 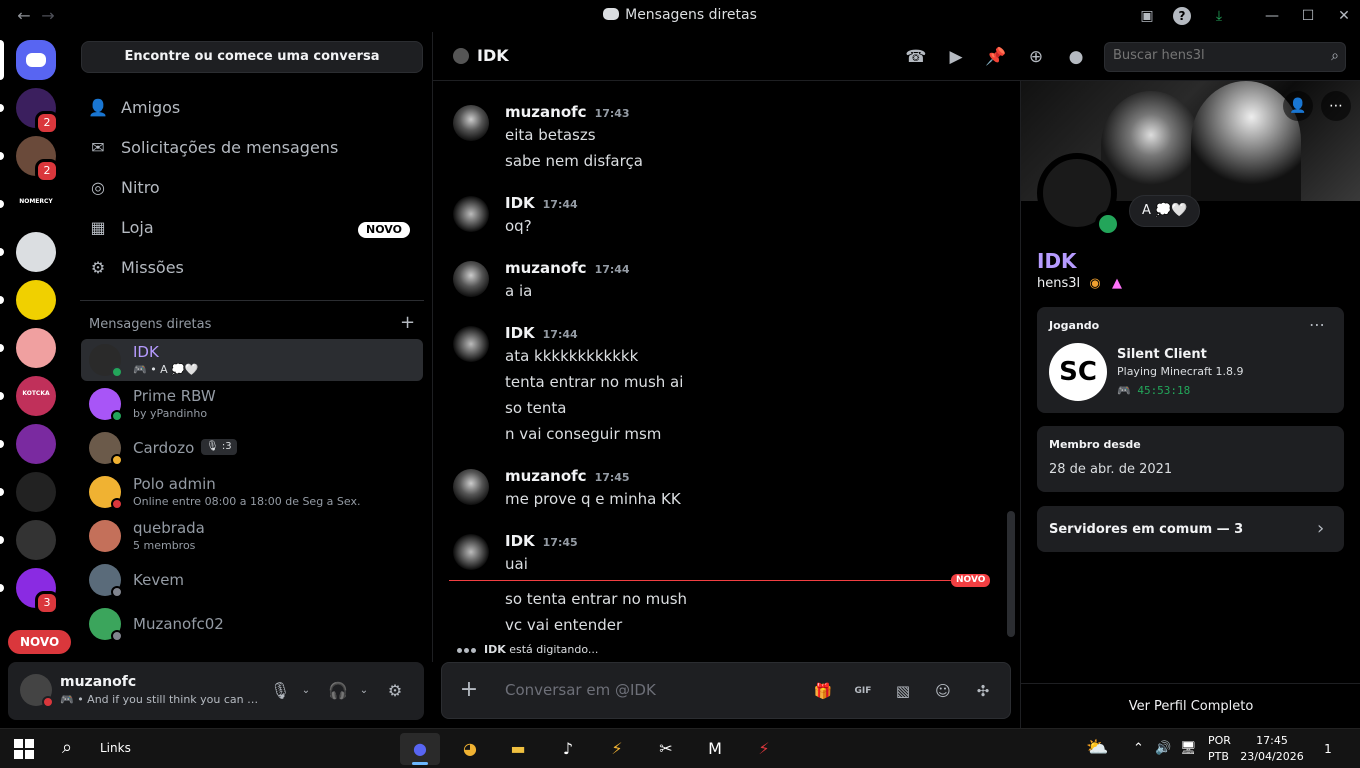 I want to click on server-icon: KOTCKA, so click(x=36, y=396).